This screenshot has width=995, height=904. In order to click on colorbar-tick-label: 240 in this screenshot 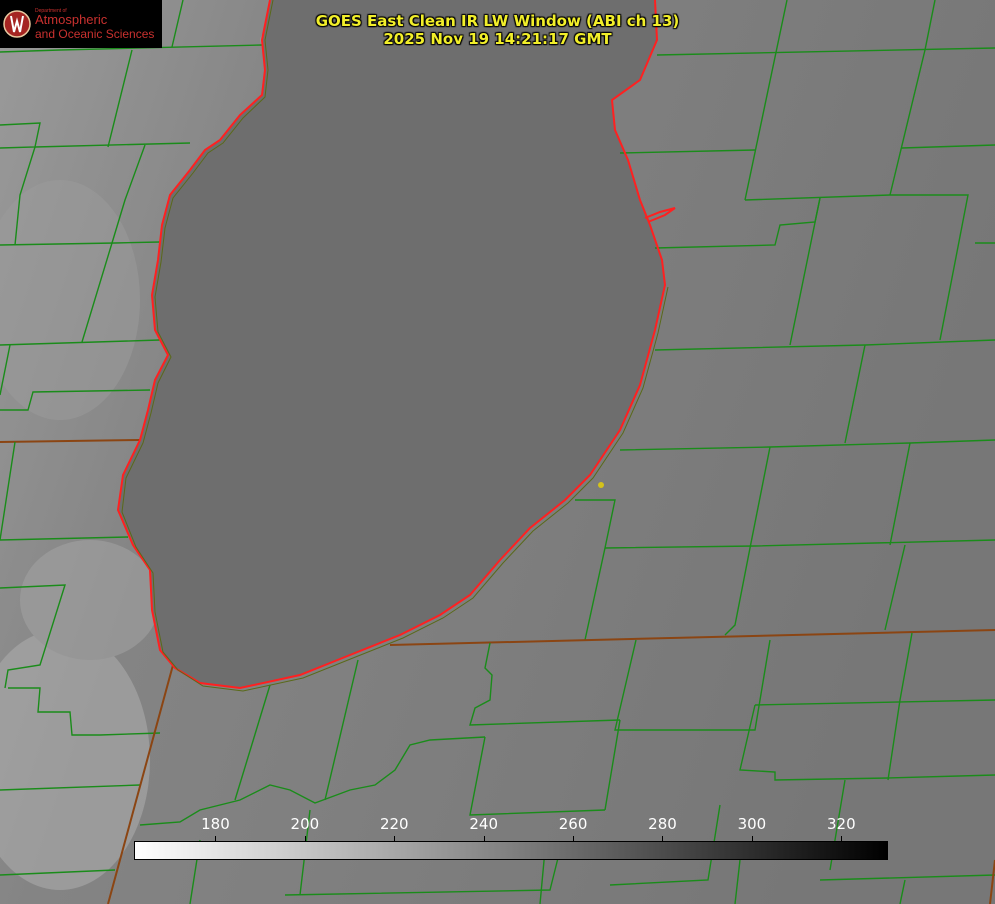, I will do `click(483, 824)`.